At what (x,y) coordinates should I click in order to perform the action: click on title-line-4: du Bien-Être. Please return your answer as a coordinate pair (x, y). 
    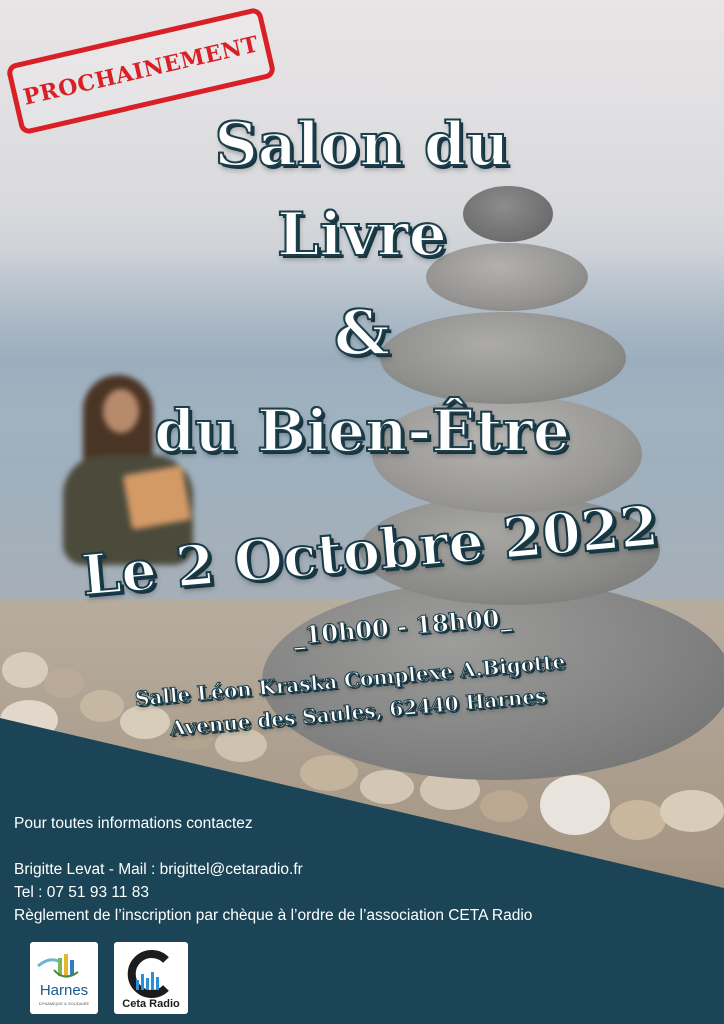
    Looking at the image, I should click on (362, 431).